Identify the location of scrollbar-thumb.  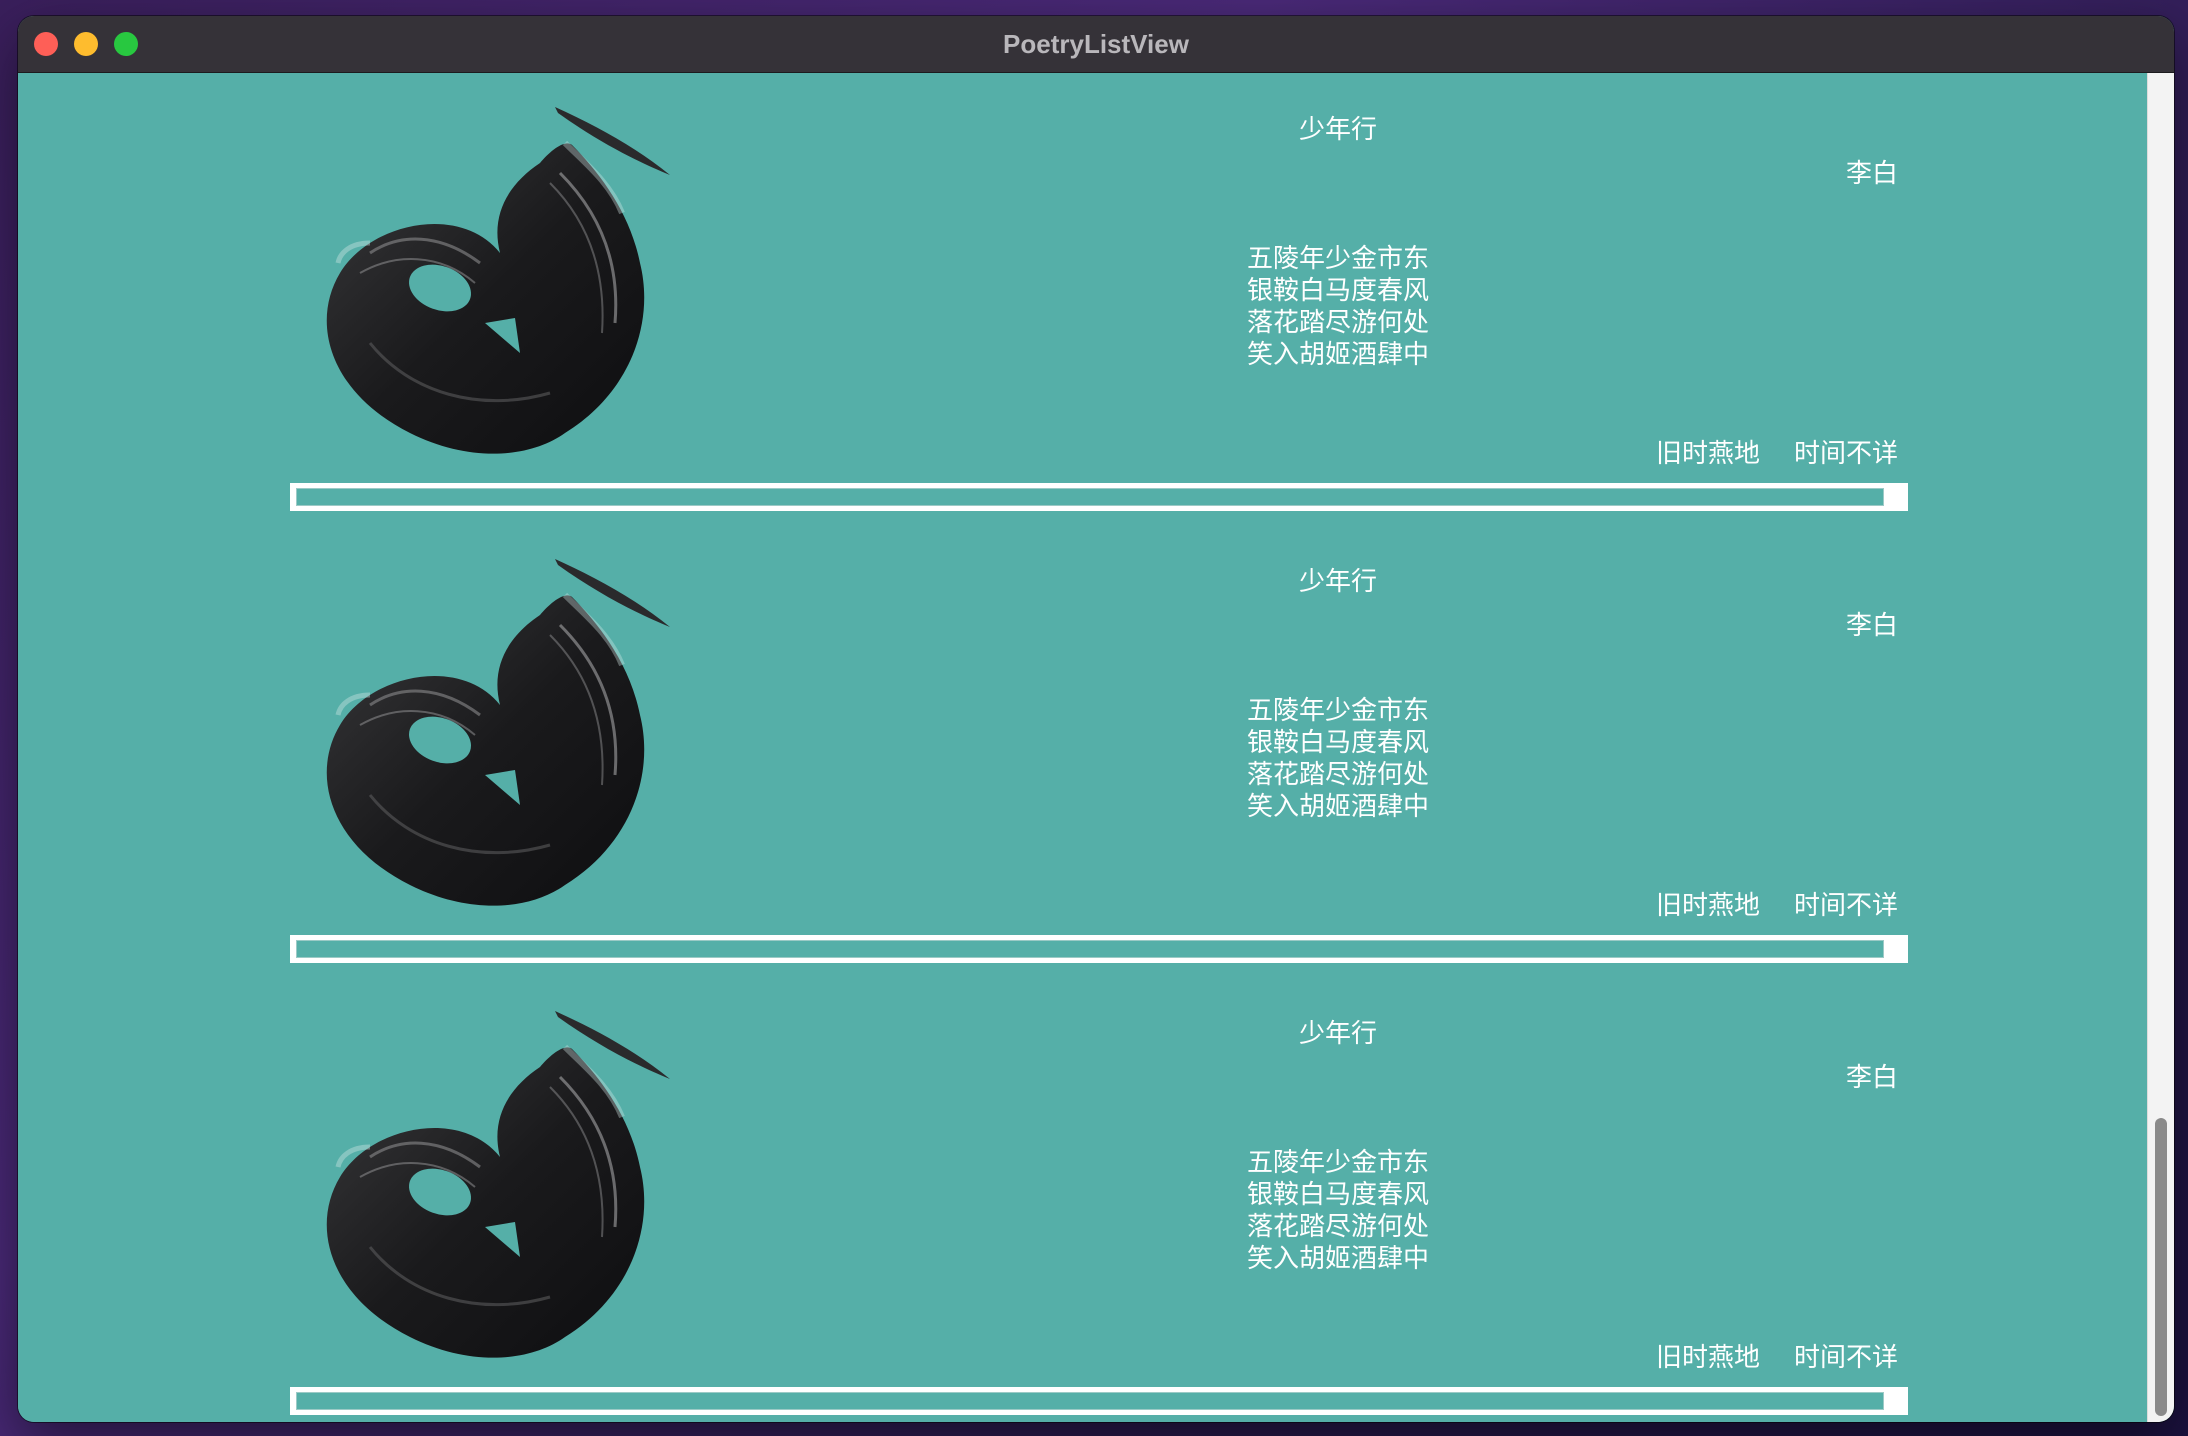
(2161, 1267).